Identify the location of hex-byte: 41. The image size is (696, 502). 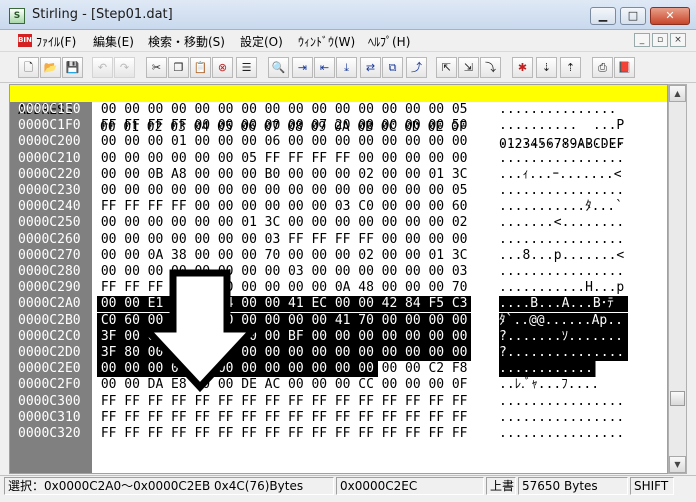
(296, 304).